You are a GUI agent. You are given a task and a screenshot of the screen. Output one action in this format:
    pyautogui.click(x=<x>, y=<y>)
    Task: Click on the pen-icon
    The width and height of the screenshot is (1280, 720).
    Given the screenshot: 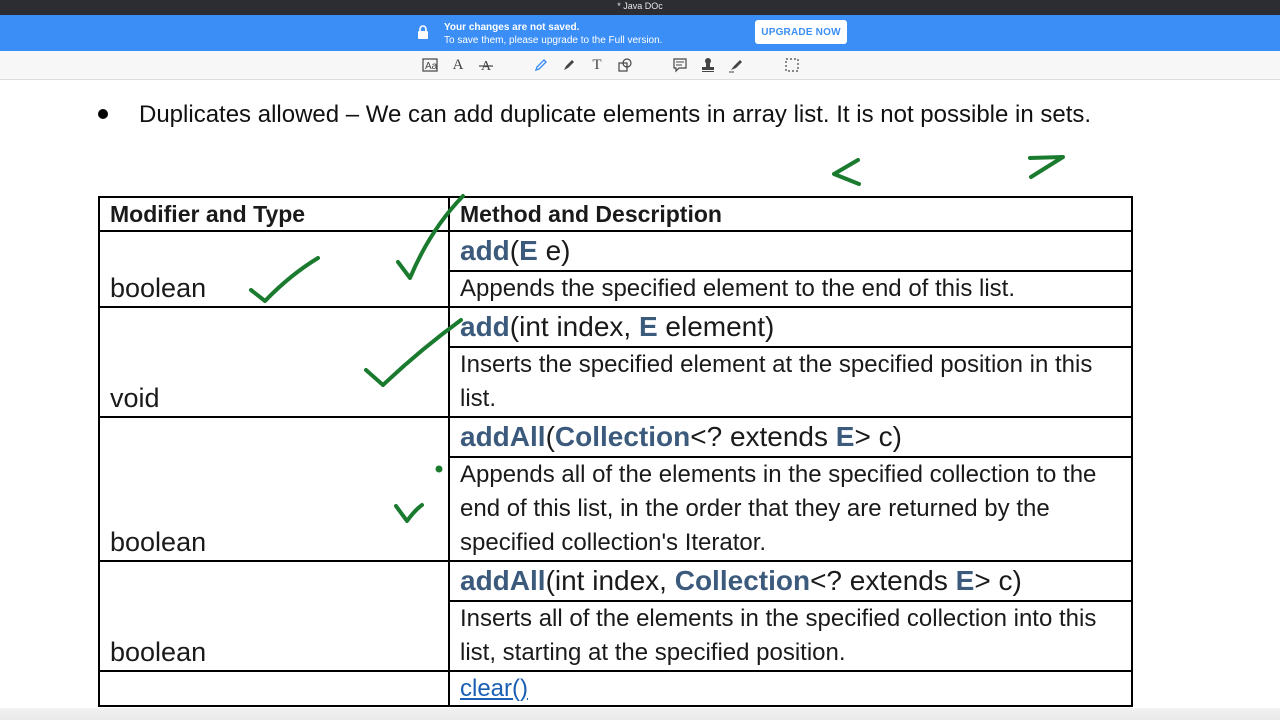 What is the action you would take?
    pyautogui.click(x=541, y=65)
    